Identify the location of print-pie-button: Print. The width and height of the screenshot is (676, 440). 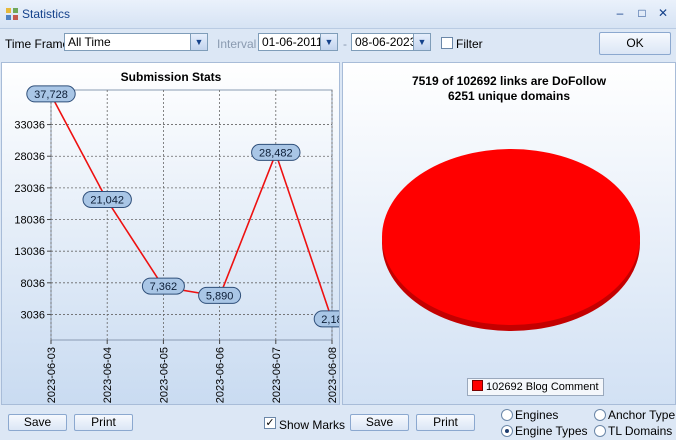
(445, 422).